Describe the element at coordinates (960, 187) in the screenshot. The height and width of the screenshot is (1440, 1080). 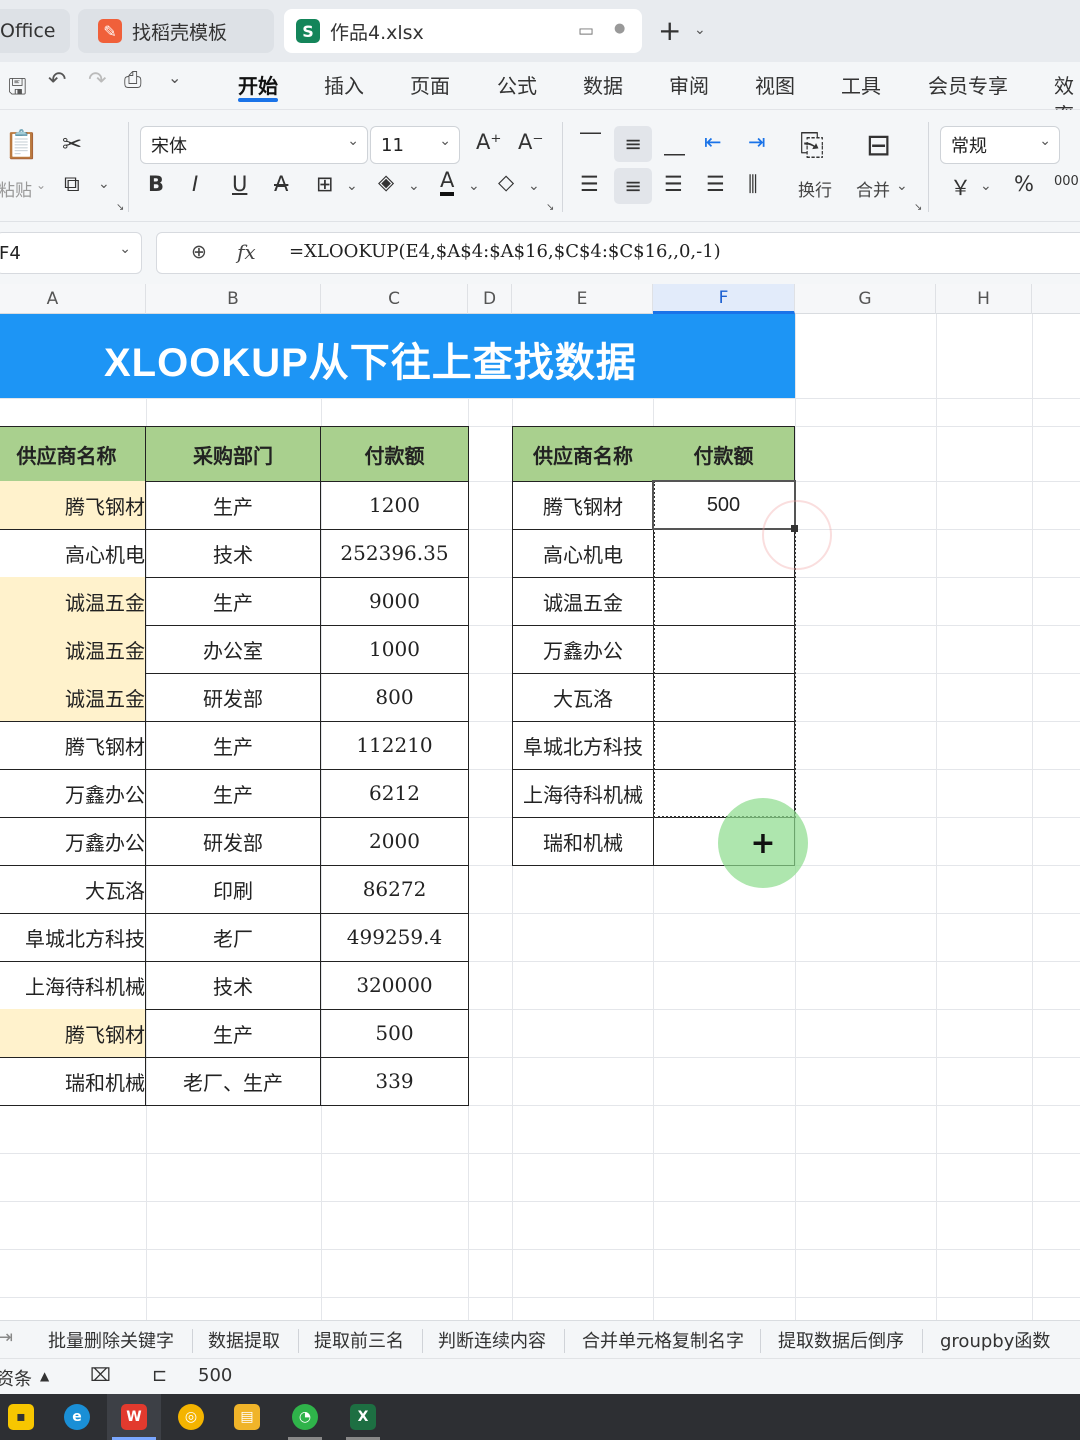
I see `currency-icon: ￥` at that location.